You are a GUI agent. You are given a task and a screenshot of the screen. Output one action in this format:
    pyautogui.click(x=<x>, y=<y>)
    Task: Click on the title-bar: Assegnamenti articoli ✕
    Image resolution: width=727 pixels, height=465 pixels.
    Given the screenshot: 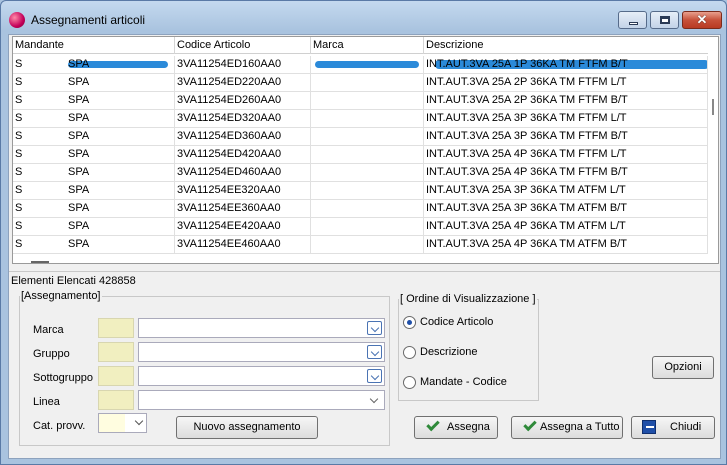 What is the action you would take?
    pyautogui.click(x=363, y=18)
    